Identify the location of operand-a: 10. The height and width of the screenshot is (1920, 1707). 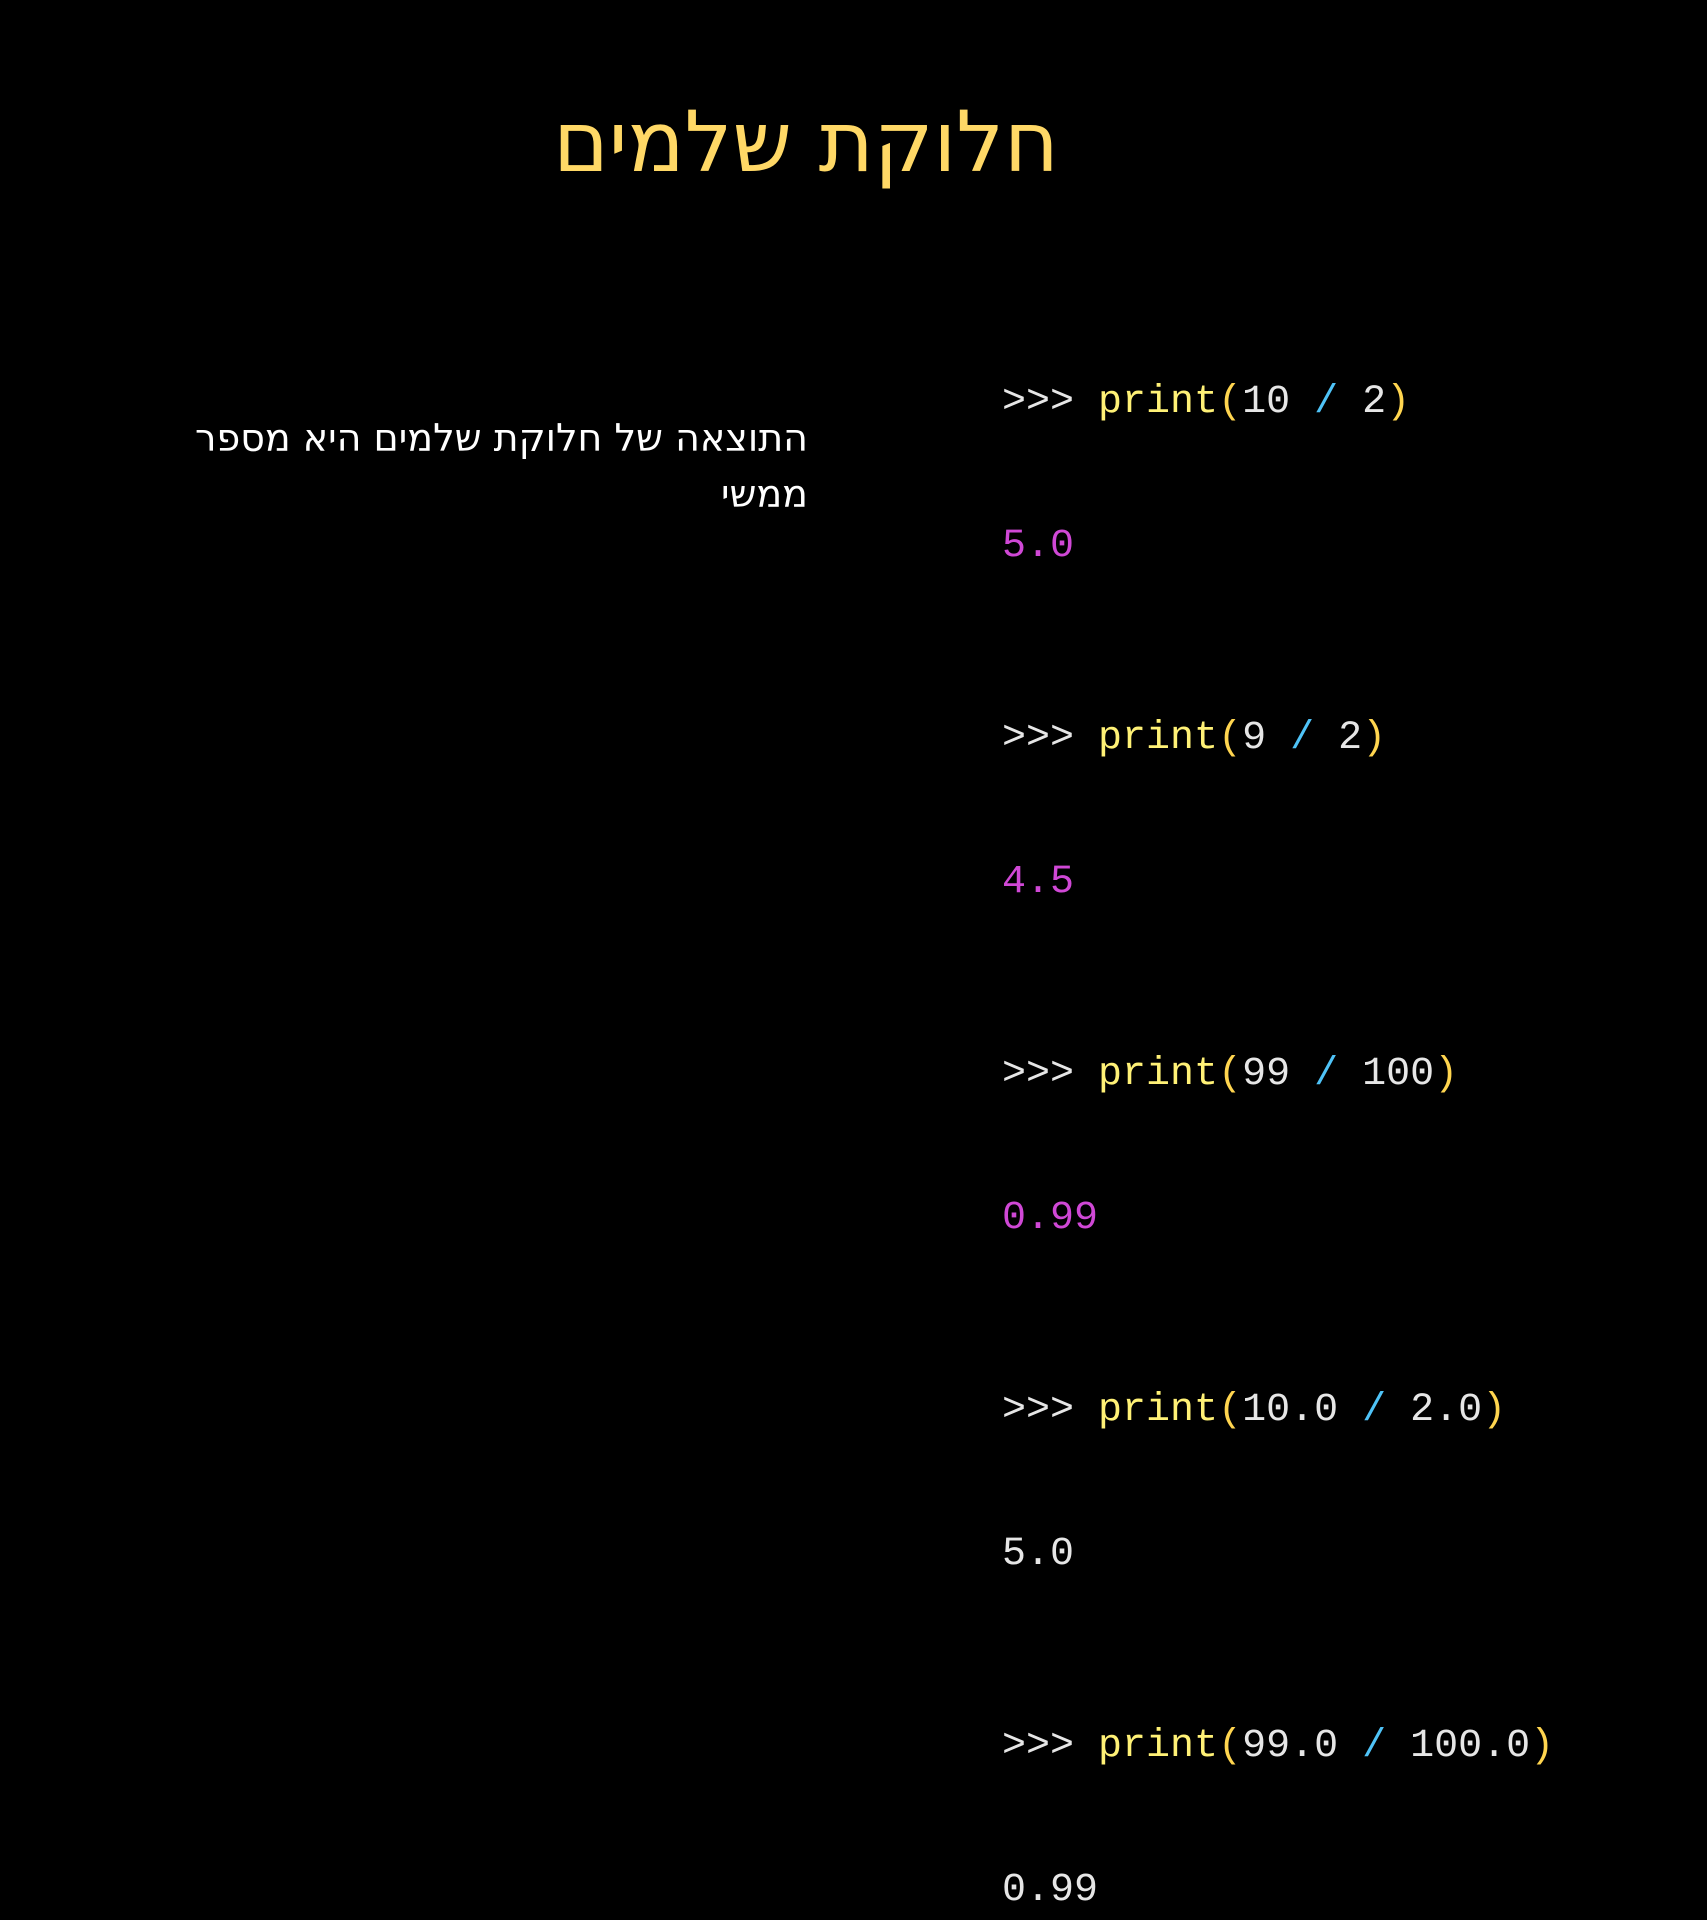
(1266, 402).